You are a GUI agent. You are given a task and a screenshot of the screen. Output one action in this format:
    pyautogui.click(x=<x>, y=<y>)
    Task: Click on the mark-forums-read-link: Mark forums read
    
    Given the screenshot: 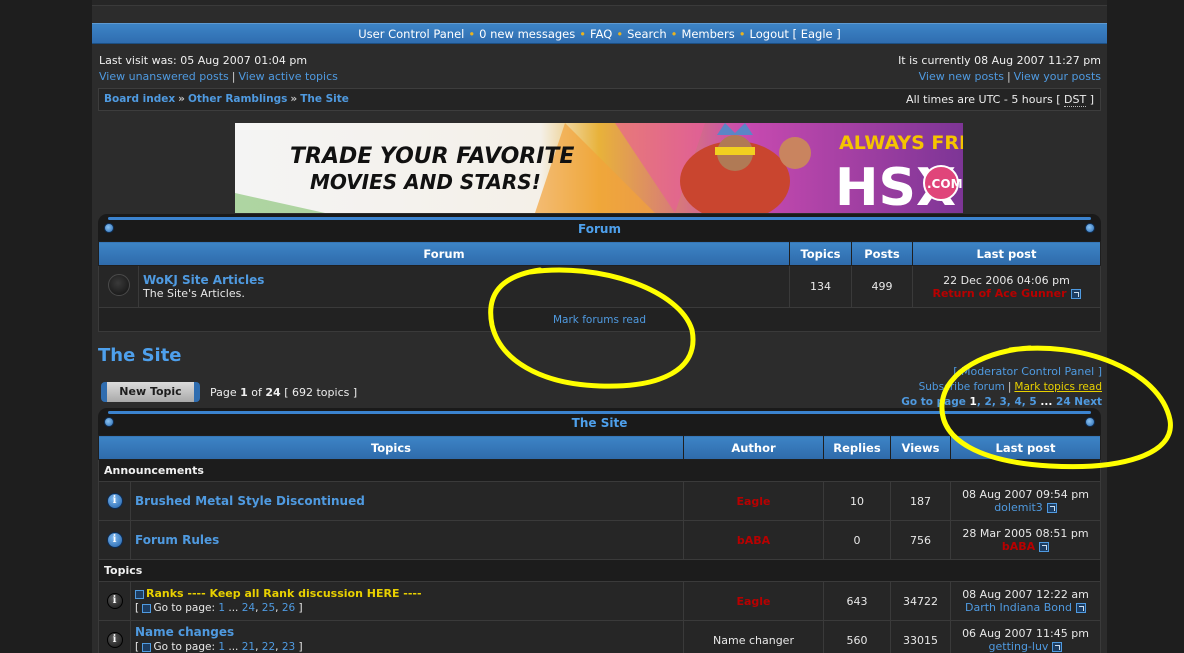 What is the action you would take?
    pyautogui.click(x=599, y=320)
    